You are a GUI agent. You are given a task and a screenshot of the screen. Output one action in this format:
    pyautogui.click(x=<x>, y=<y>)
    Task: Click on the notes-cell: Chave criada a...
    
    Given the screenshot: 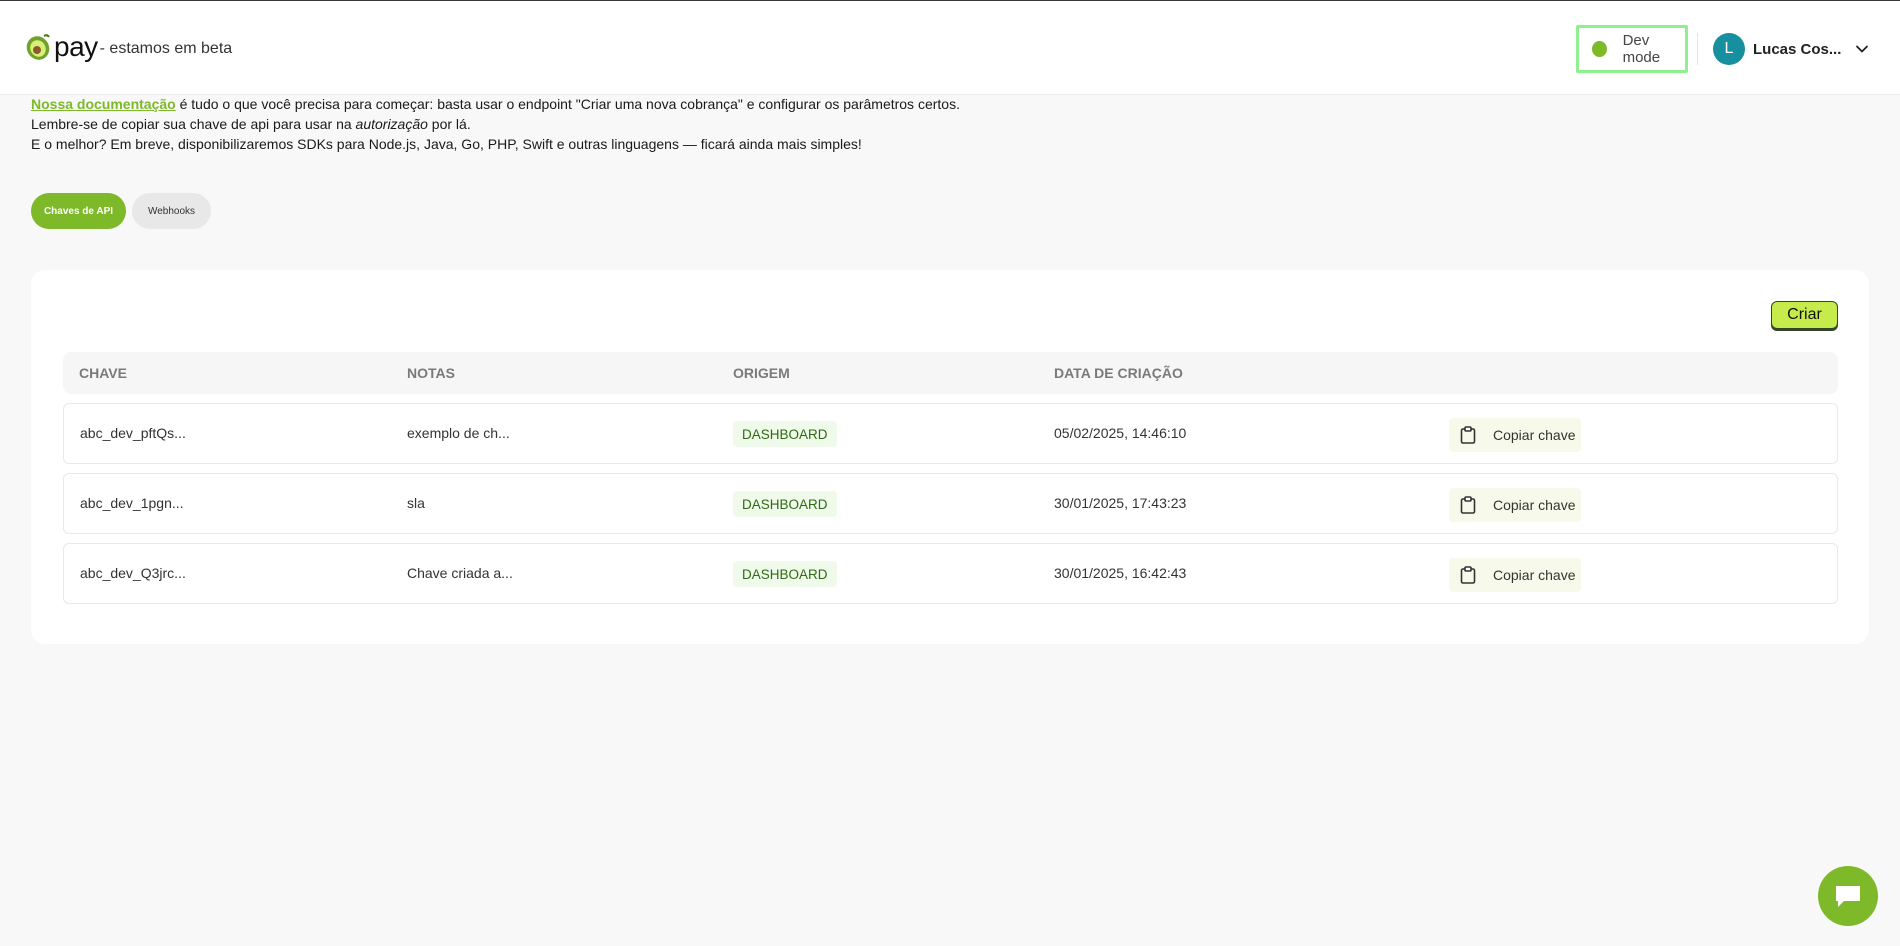 What is the action you would take?
    pyautogui.click(x=460, y=573)
    